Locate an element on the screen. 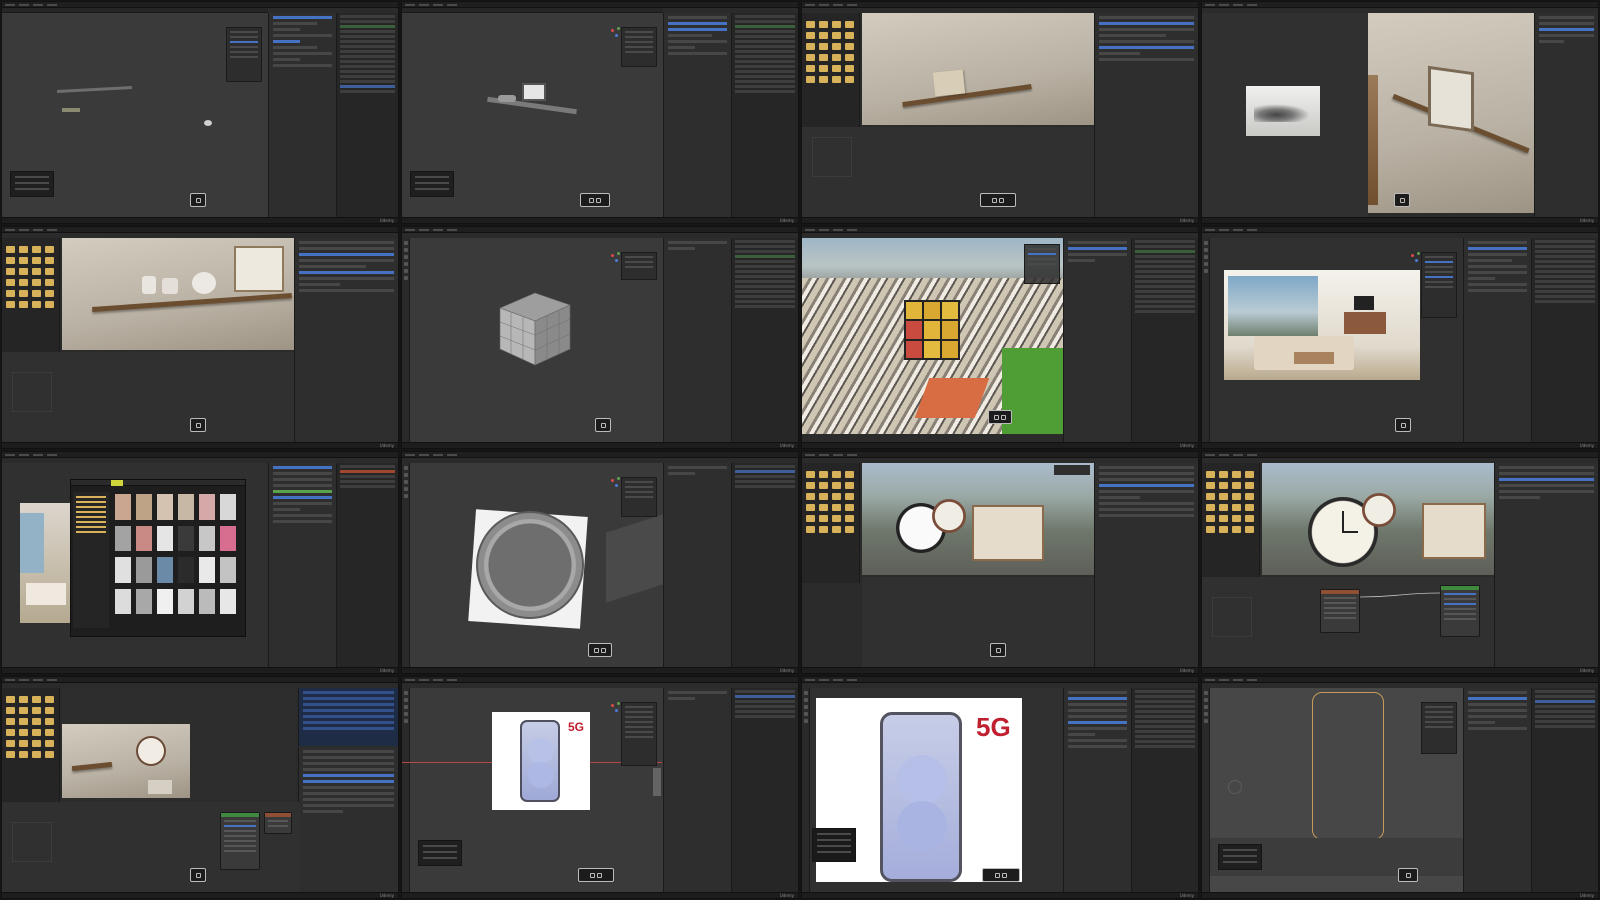 The height and width of the screenshot is (900, 1600). tile-phone-5g-camera-view: 5G Udemy is located at coordinates (600, 787).